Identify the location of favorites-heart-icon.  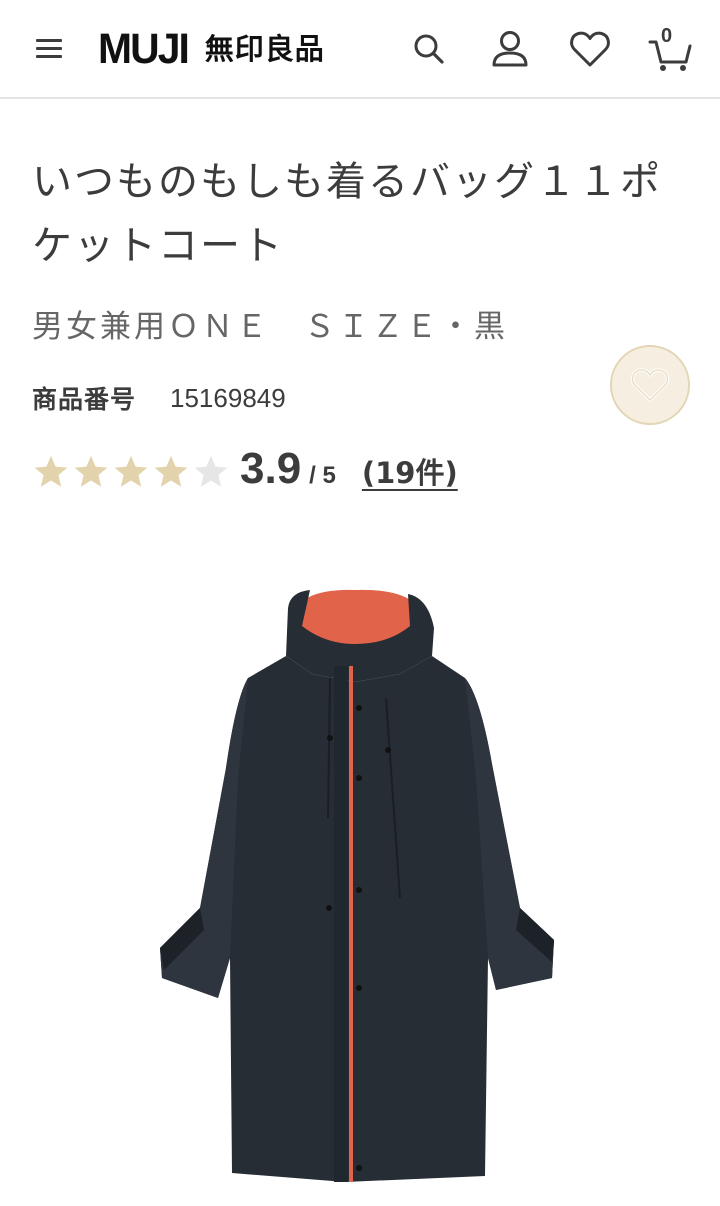
(590, 49).